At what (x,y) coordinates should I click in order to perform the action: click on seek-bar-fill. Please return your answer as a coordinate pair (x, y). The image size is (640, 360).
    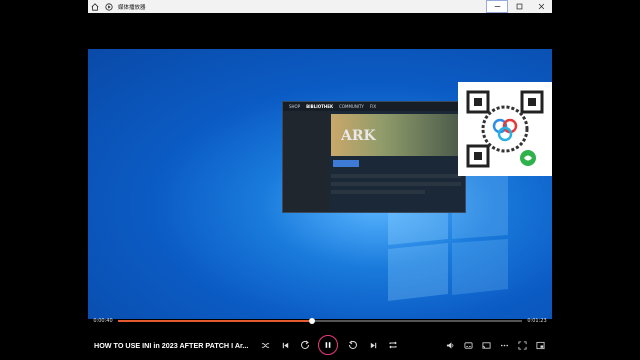
    Looking at the image, I should click on (215, 321).